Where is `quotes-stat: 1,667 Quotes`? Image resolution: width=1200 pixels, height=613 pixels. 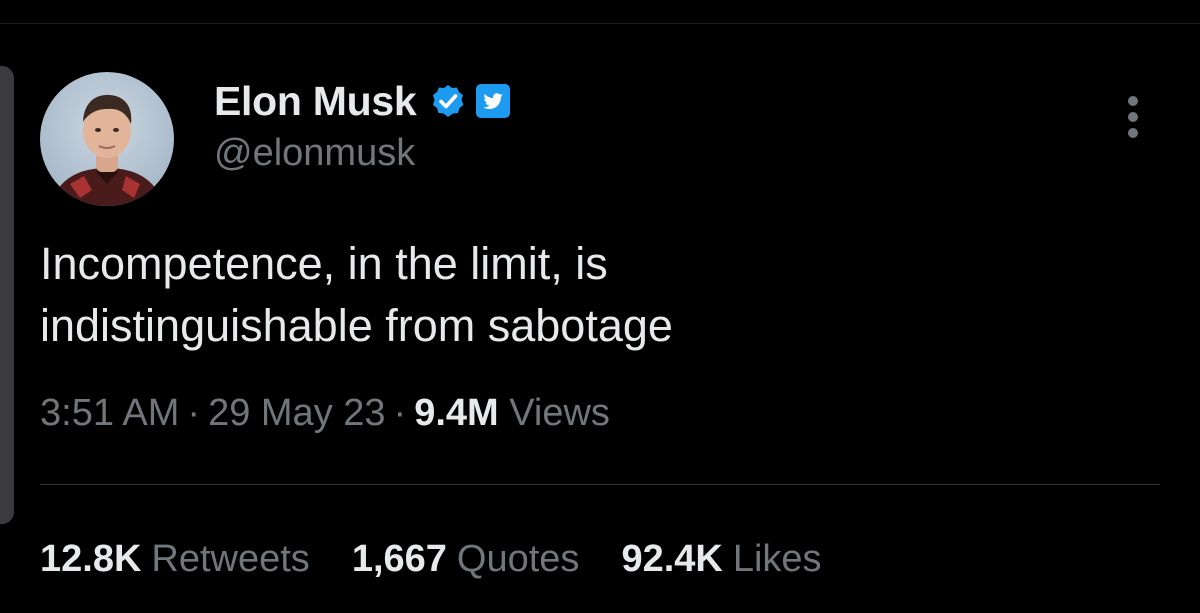 quotes-stat: 1,667 Quotes is located at coordinates (466, 559).